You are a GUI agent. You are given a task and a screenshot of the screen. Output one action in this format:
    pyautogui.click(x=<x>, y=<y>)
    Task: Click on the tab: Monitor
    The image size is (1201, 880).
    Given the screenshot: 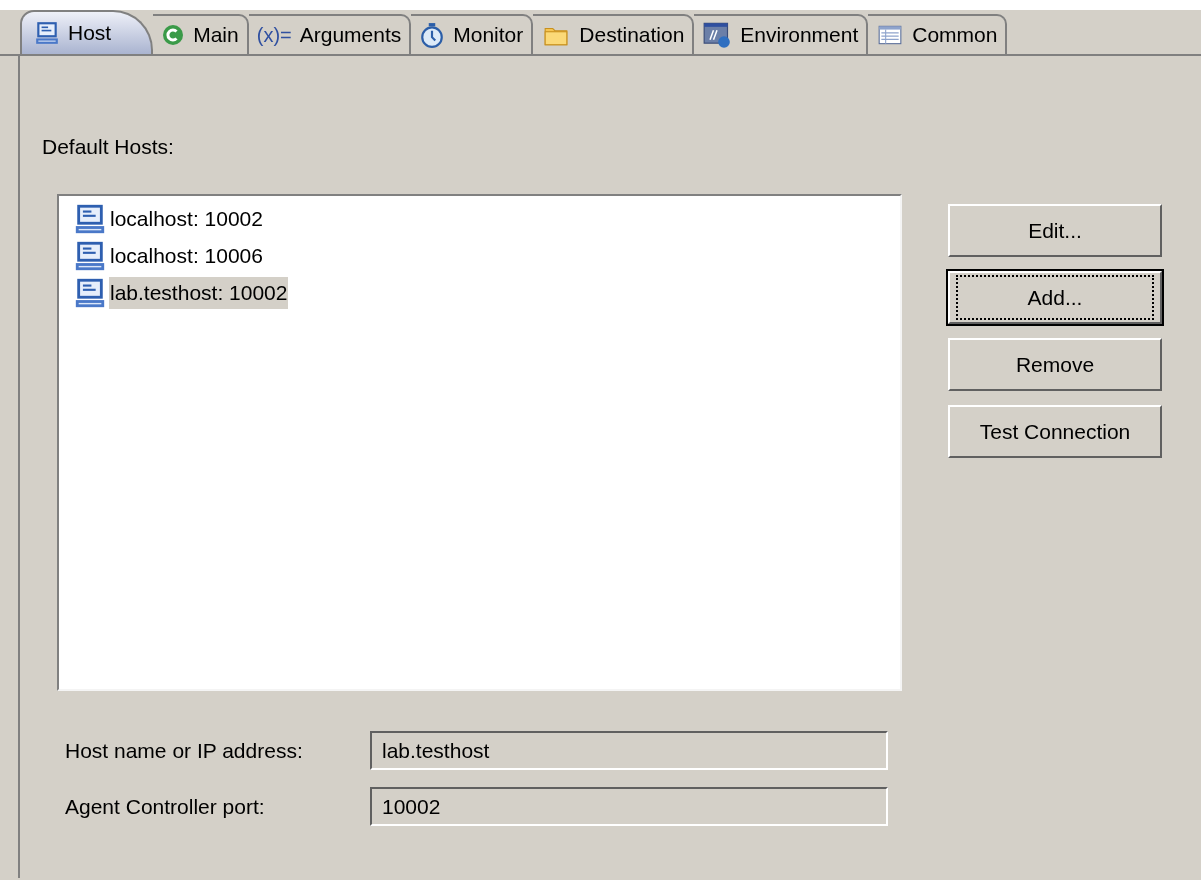 What is the action you would take?
    pyautogui.click(x=472, y=34)
    